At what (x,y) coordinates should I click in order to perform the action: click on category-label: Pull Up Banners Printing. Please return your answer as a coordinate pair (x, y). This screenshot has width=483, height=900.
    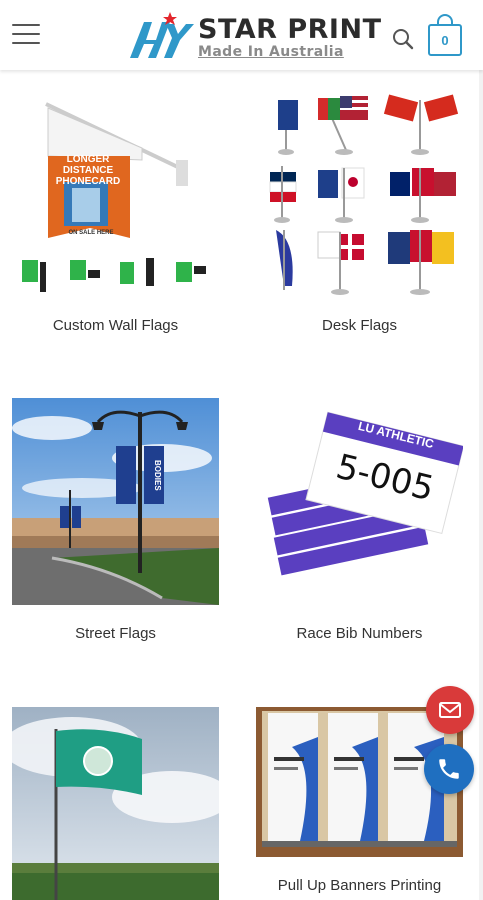
    Looking at the image, I should click on (359, 885).